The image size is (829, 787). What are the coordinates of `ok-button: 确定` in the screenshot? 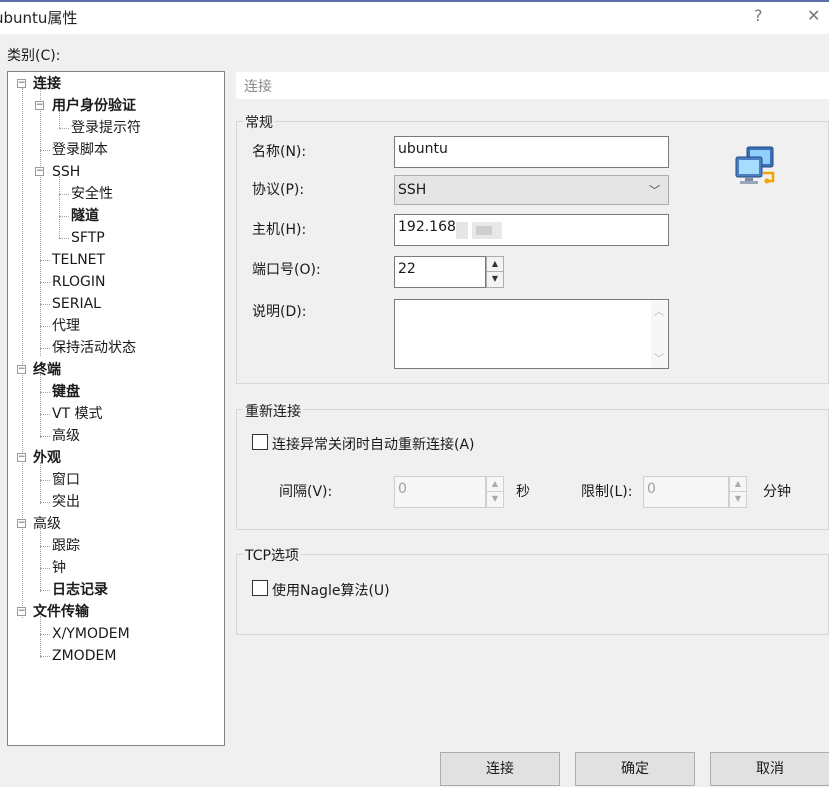 It's located at (635, 769).